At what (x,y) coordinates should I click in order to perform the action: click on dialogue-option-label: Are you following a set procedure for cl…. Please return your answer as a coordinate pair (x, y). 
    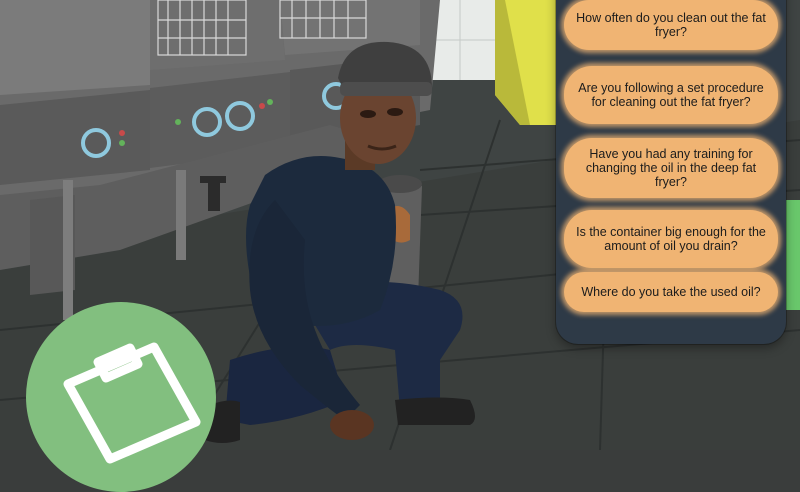
    Looking at the image, I should click on (671, 95).